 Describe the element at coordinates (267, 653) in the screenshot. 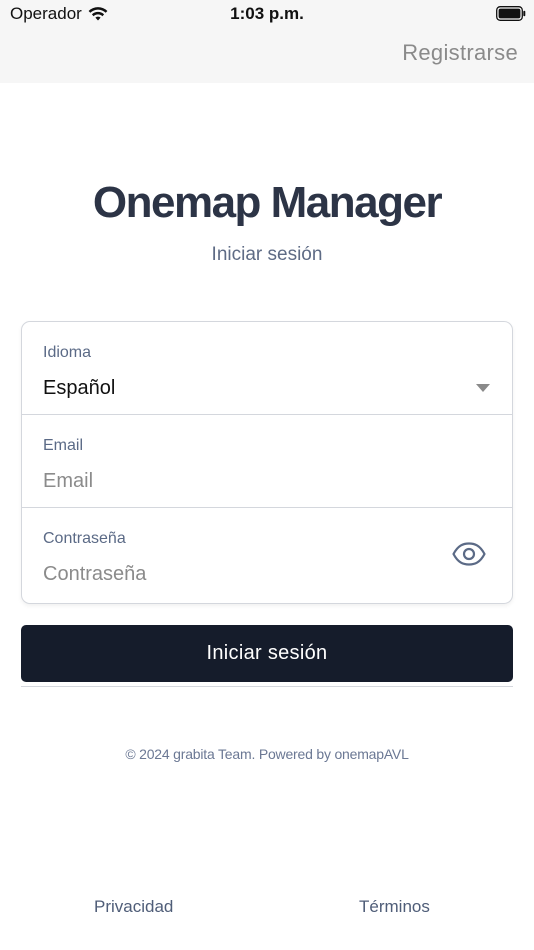

I see `login-button: Iniciar sesión` at that location.